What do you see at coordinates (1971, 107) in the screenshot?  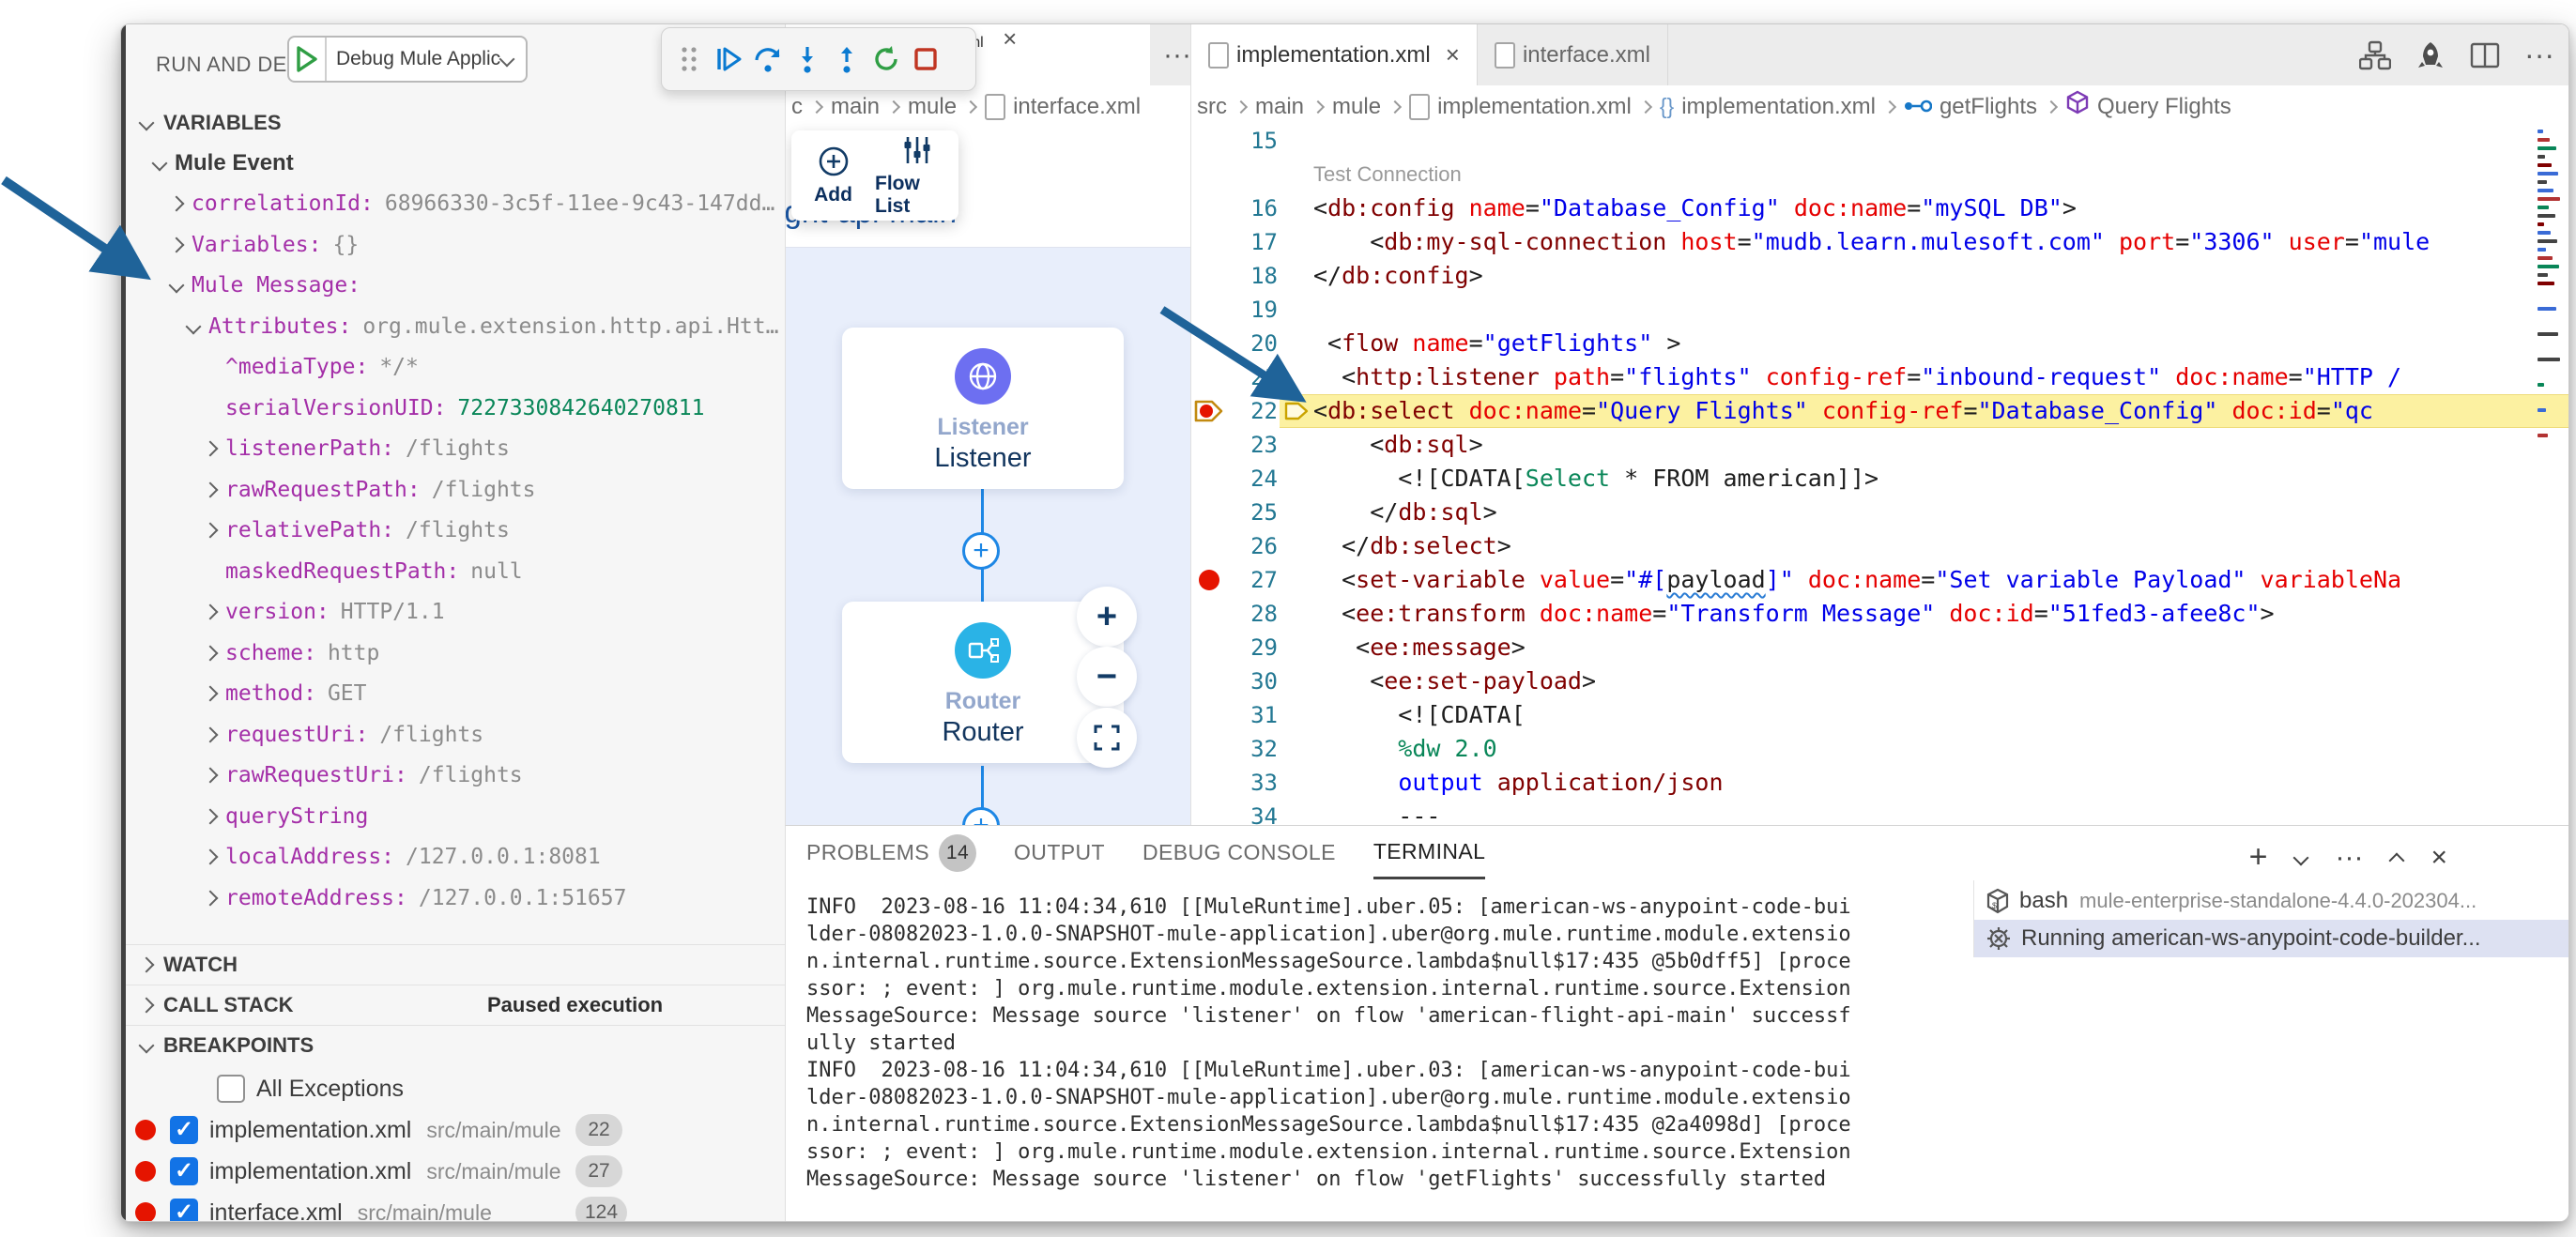 I see `breadcrumb-item: getFlights` at bounding box center [1971, 107].